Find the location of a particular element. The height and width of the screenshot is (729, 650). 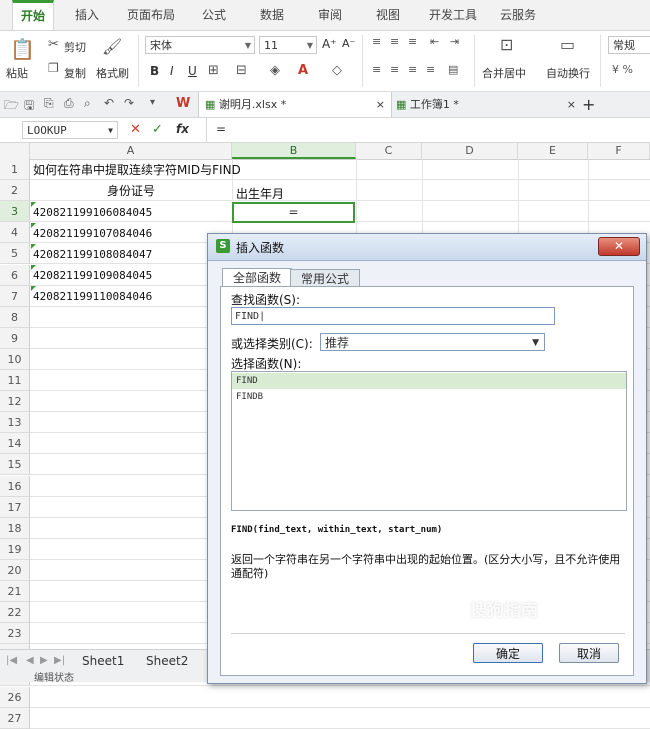

function-item-find: FIND is located at coordinates (429, 381).